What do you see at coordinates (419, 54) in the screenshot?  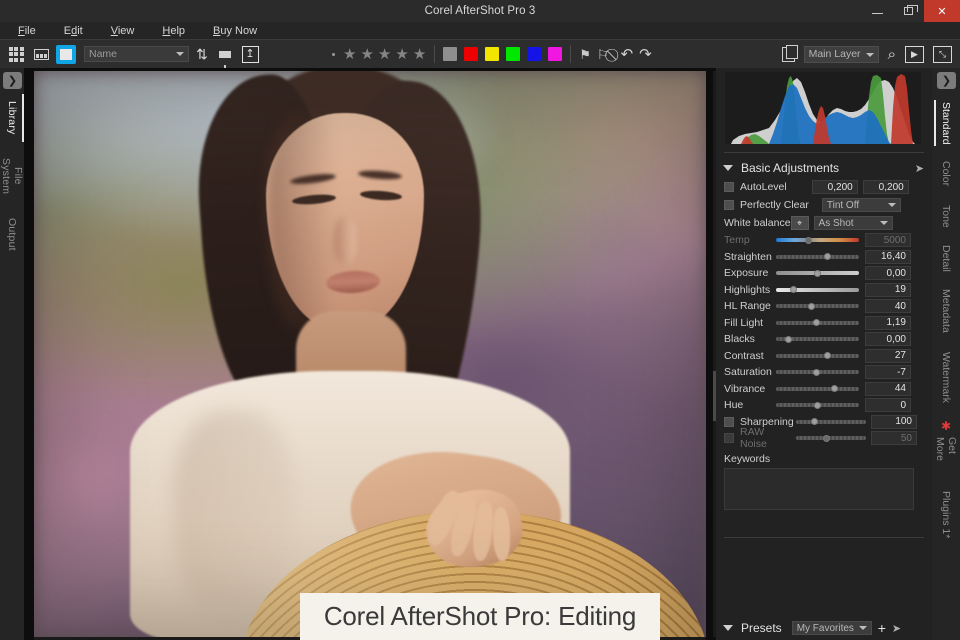 I see `star-5-icon: ★` at bounding box center [419, 54].